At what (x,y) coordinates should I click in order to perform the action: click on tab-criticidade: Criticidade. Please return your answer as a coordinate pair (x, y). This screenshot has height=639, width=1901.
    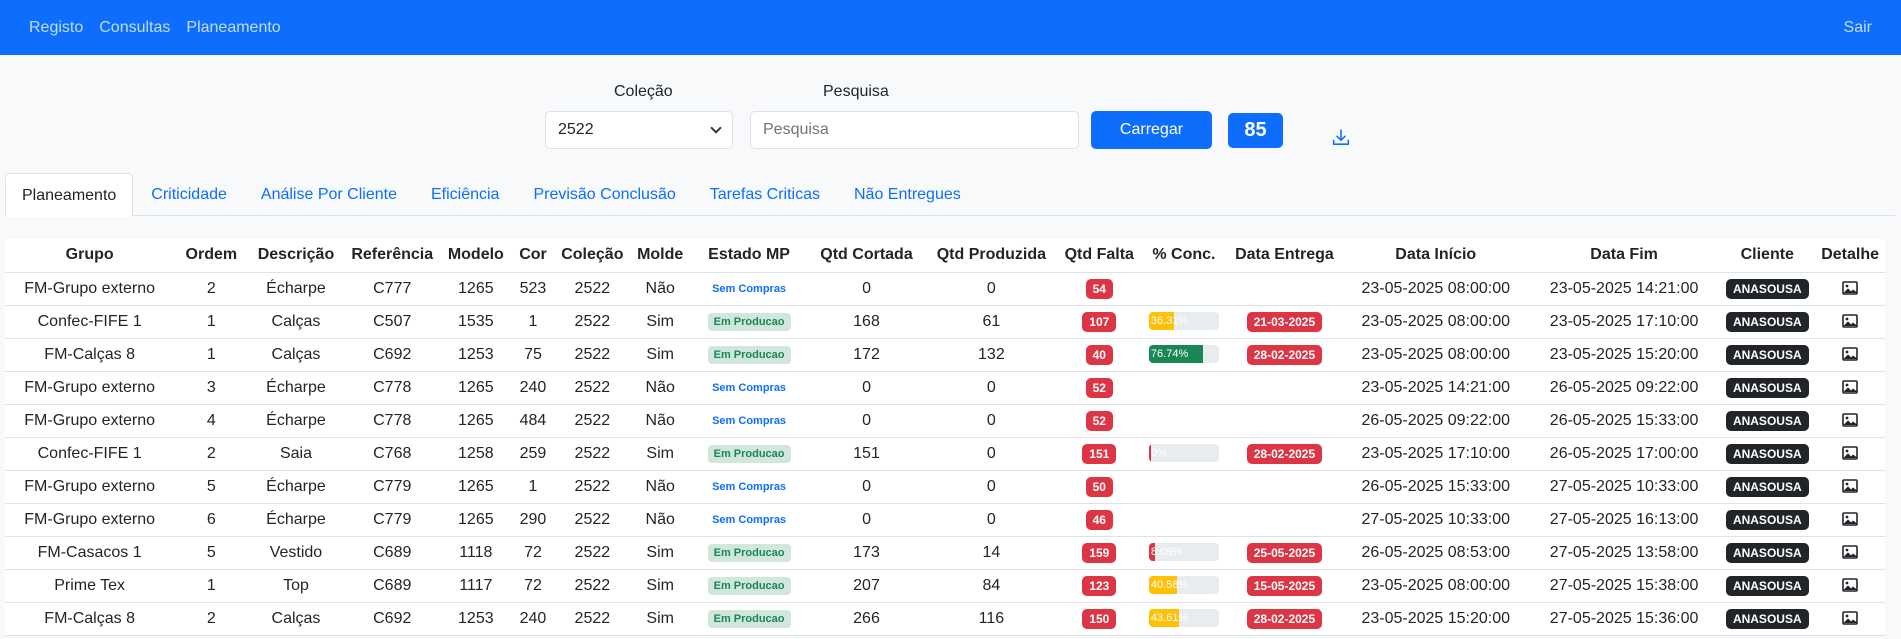
    Looking at the image, I should click on (189, 194).